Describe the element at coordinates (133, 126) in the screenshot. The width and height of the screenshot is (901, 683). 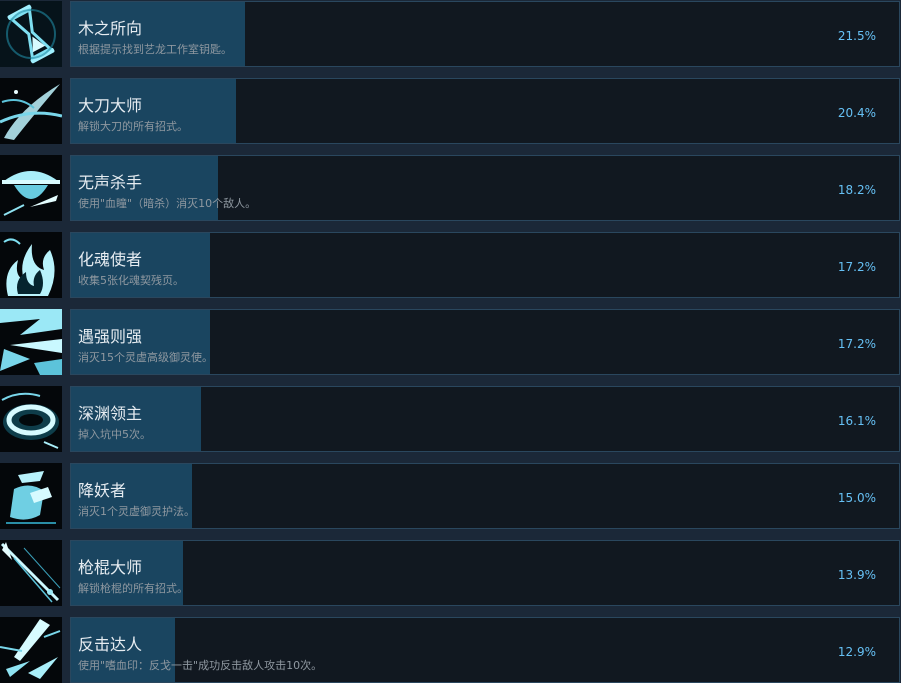
I see `achievement-description: 解锁大刀的所有招式。` at that location.